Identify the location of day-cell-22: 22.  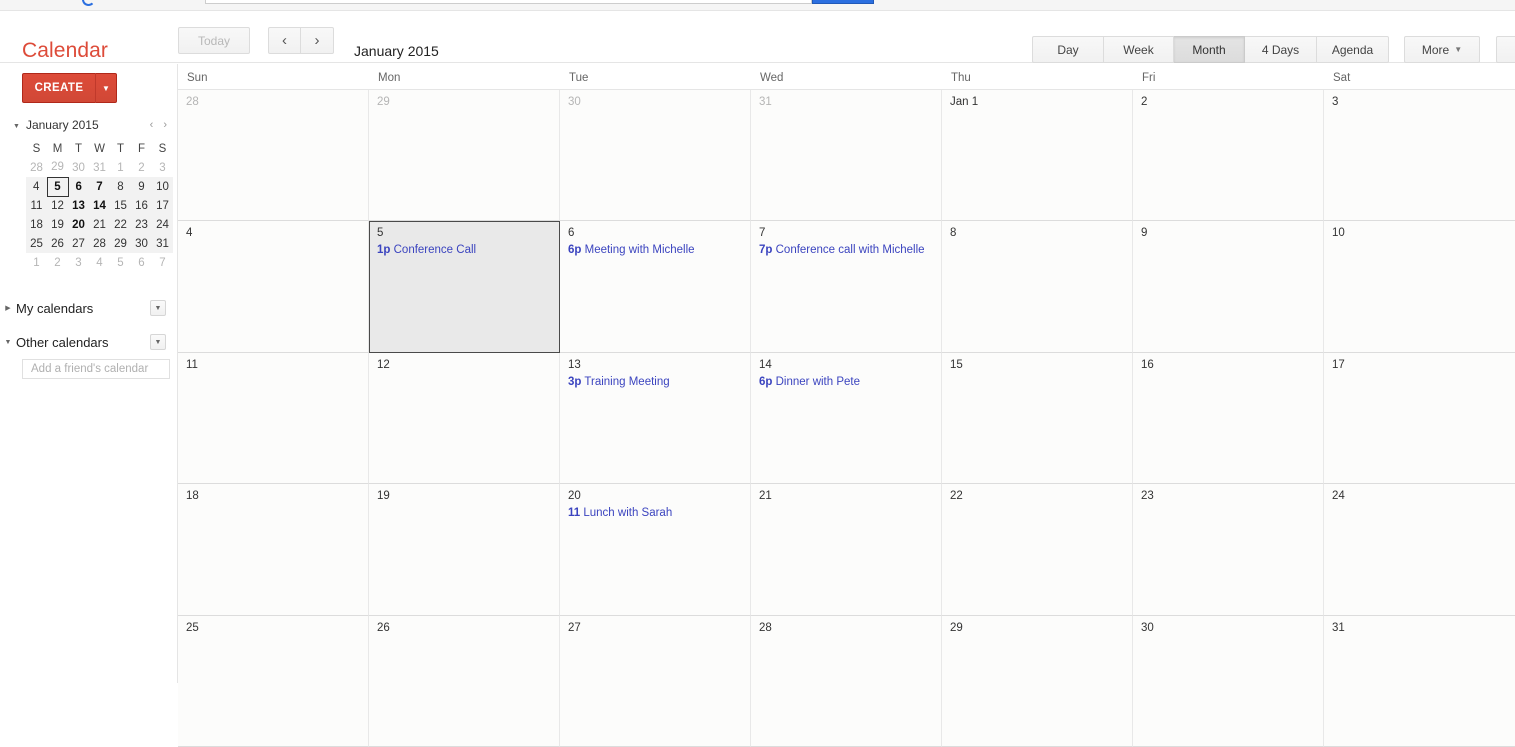
(1037, 550).